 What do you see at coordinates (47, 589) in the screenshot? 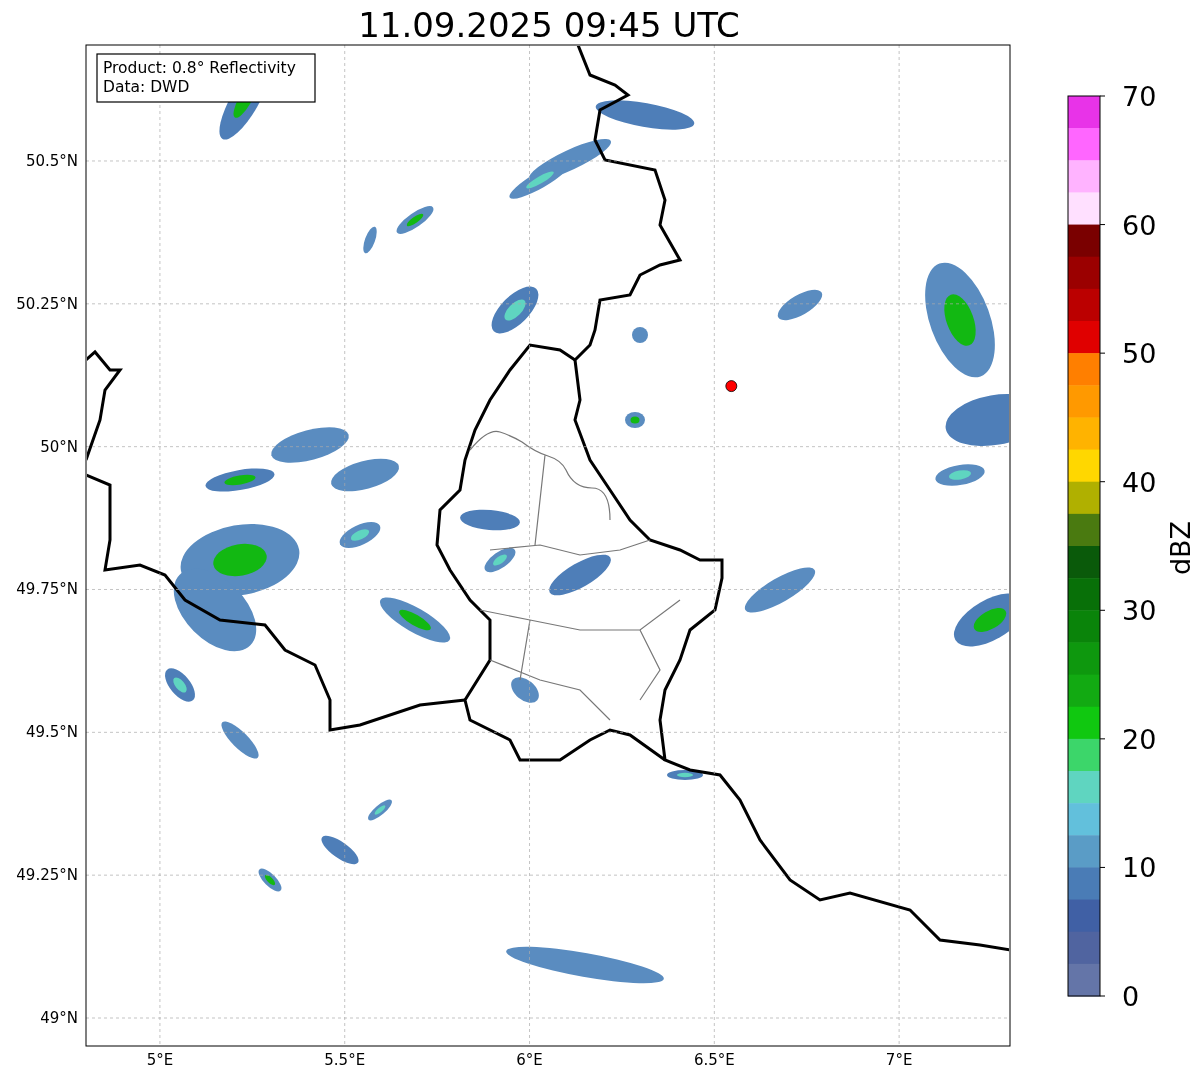
I see `latitude-label: 49.75°N` at bounding box center [47, 589].